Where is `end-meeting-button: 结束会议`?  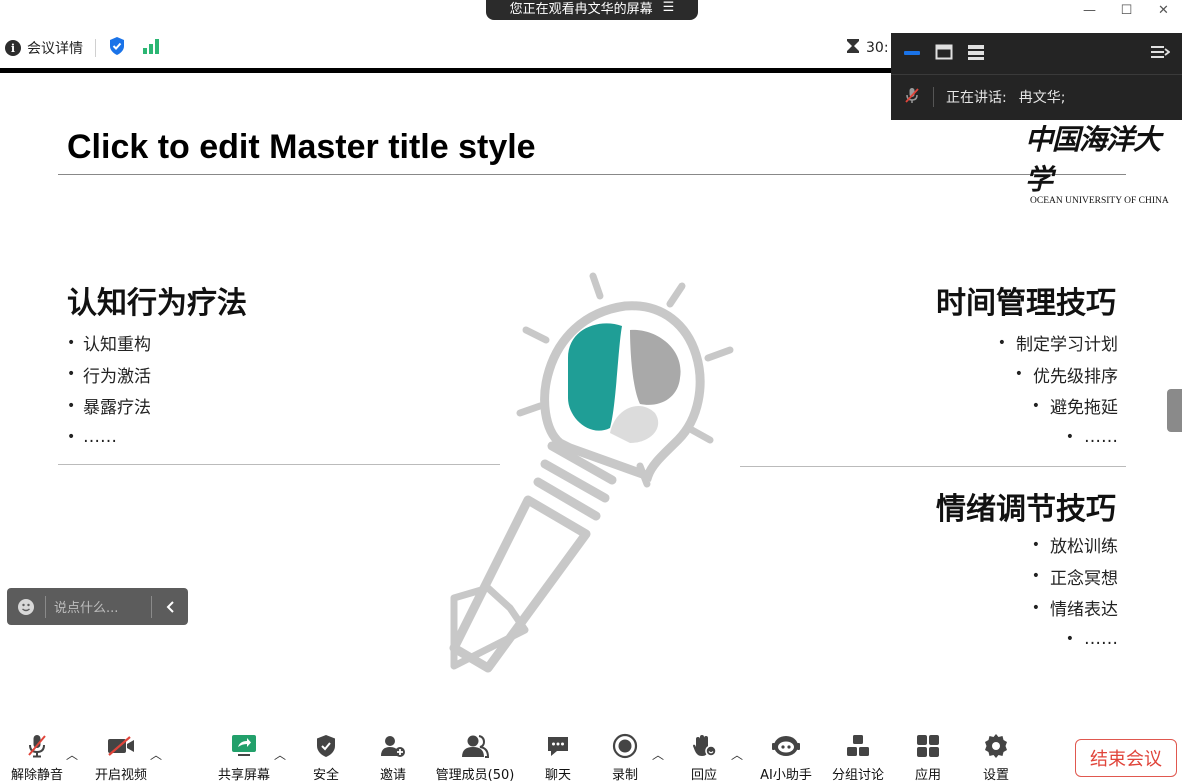
end-meeting-button: 结束会议 is located at coordinates (1126, 758).